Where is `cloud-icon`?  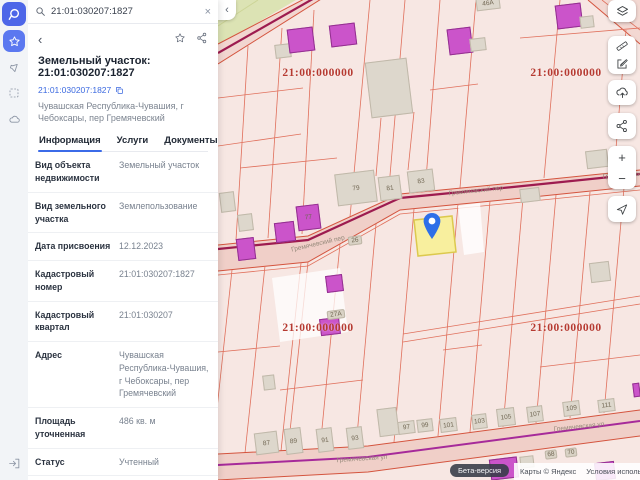 cloud-icon is located at coordinates (14, 119).